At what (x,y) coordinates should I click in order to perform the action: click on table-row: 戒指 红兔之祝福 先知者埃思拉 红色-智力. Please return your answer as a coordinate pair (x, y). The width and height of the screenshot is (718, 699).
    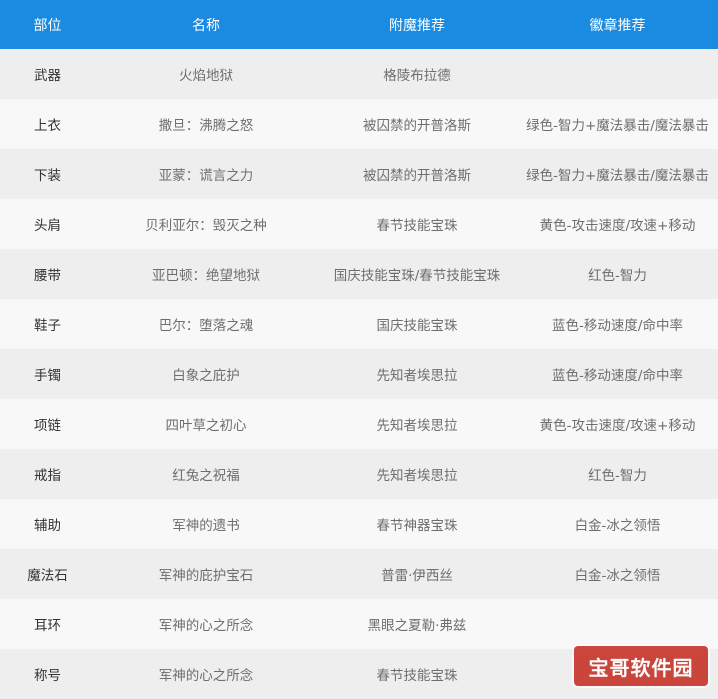
    Looking at the image, I should click on (359, 474).